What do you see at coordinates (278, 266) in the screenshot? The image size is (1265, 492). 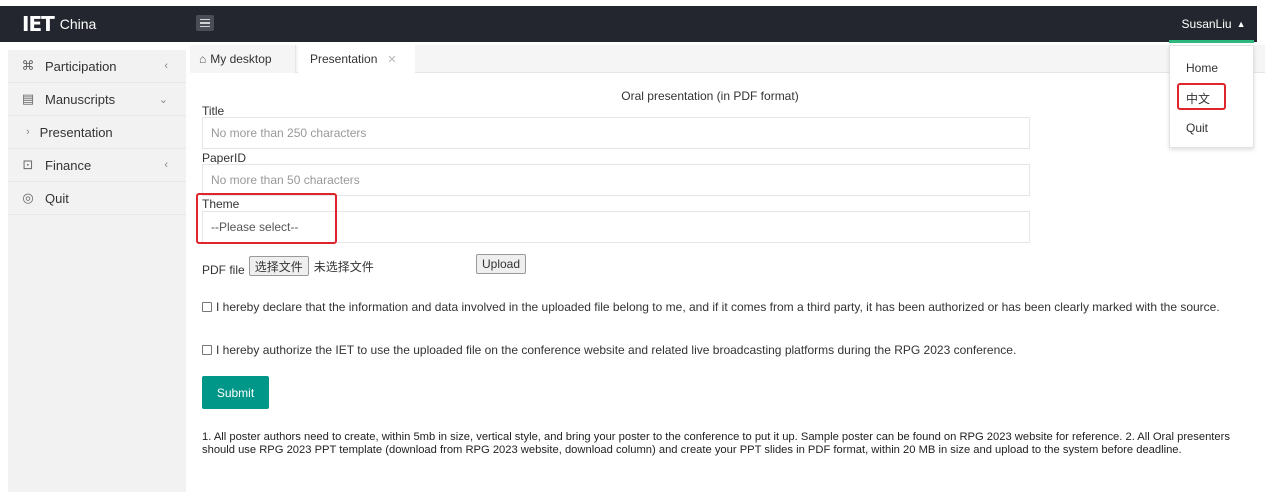 I see `choose-file-button: 选择文件` at bounding box center [278, 266].